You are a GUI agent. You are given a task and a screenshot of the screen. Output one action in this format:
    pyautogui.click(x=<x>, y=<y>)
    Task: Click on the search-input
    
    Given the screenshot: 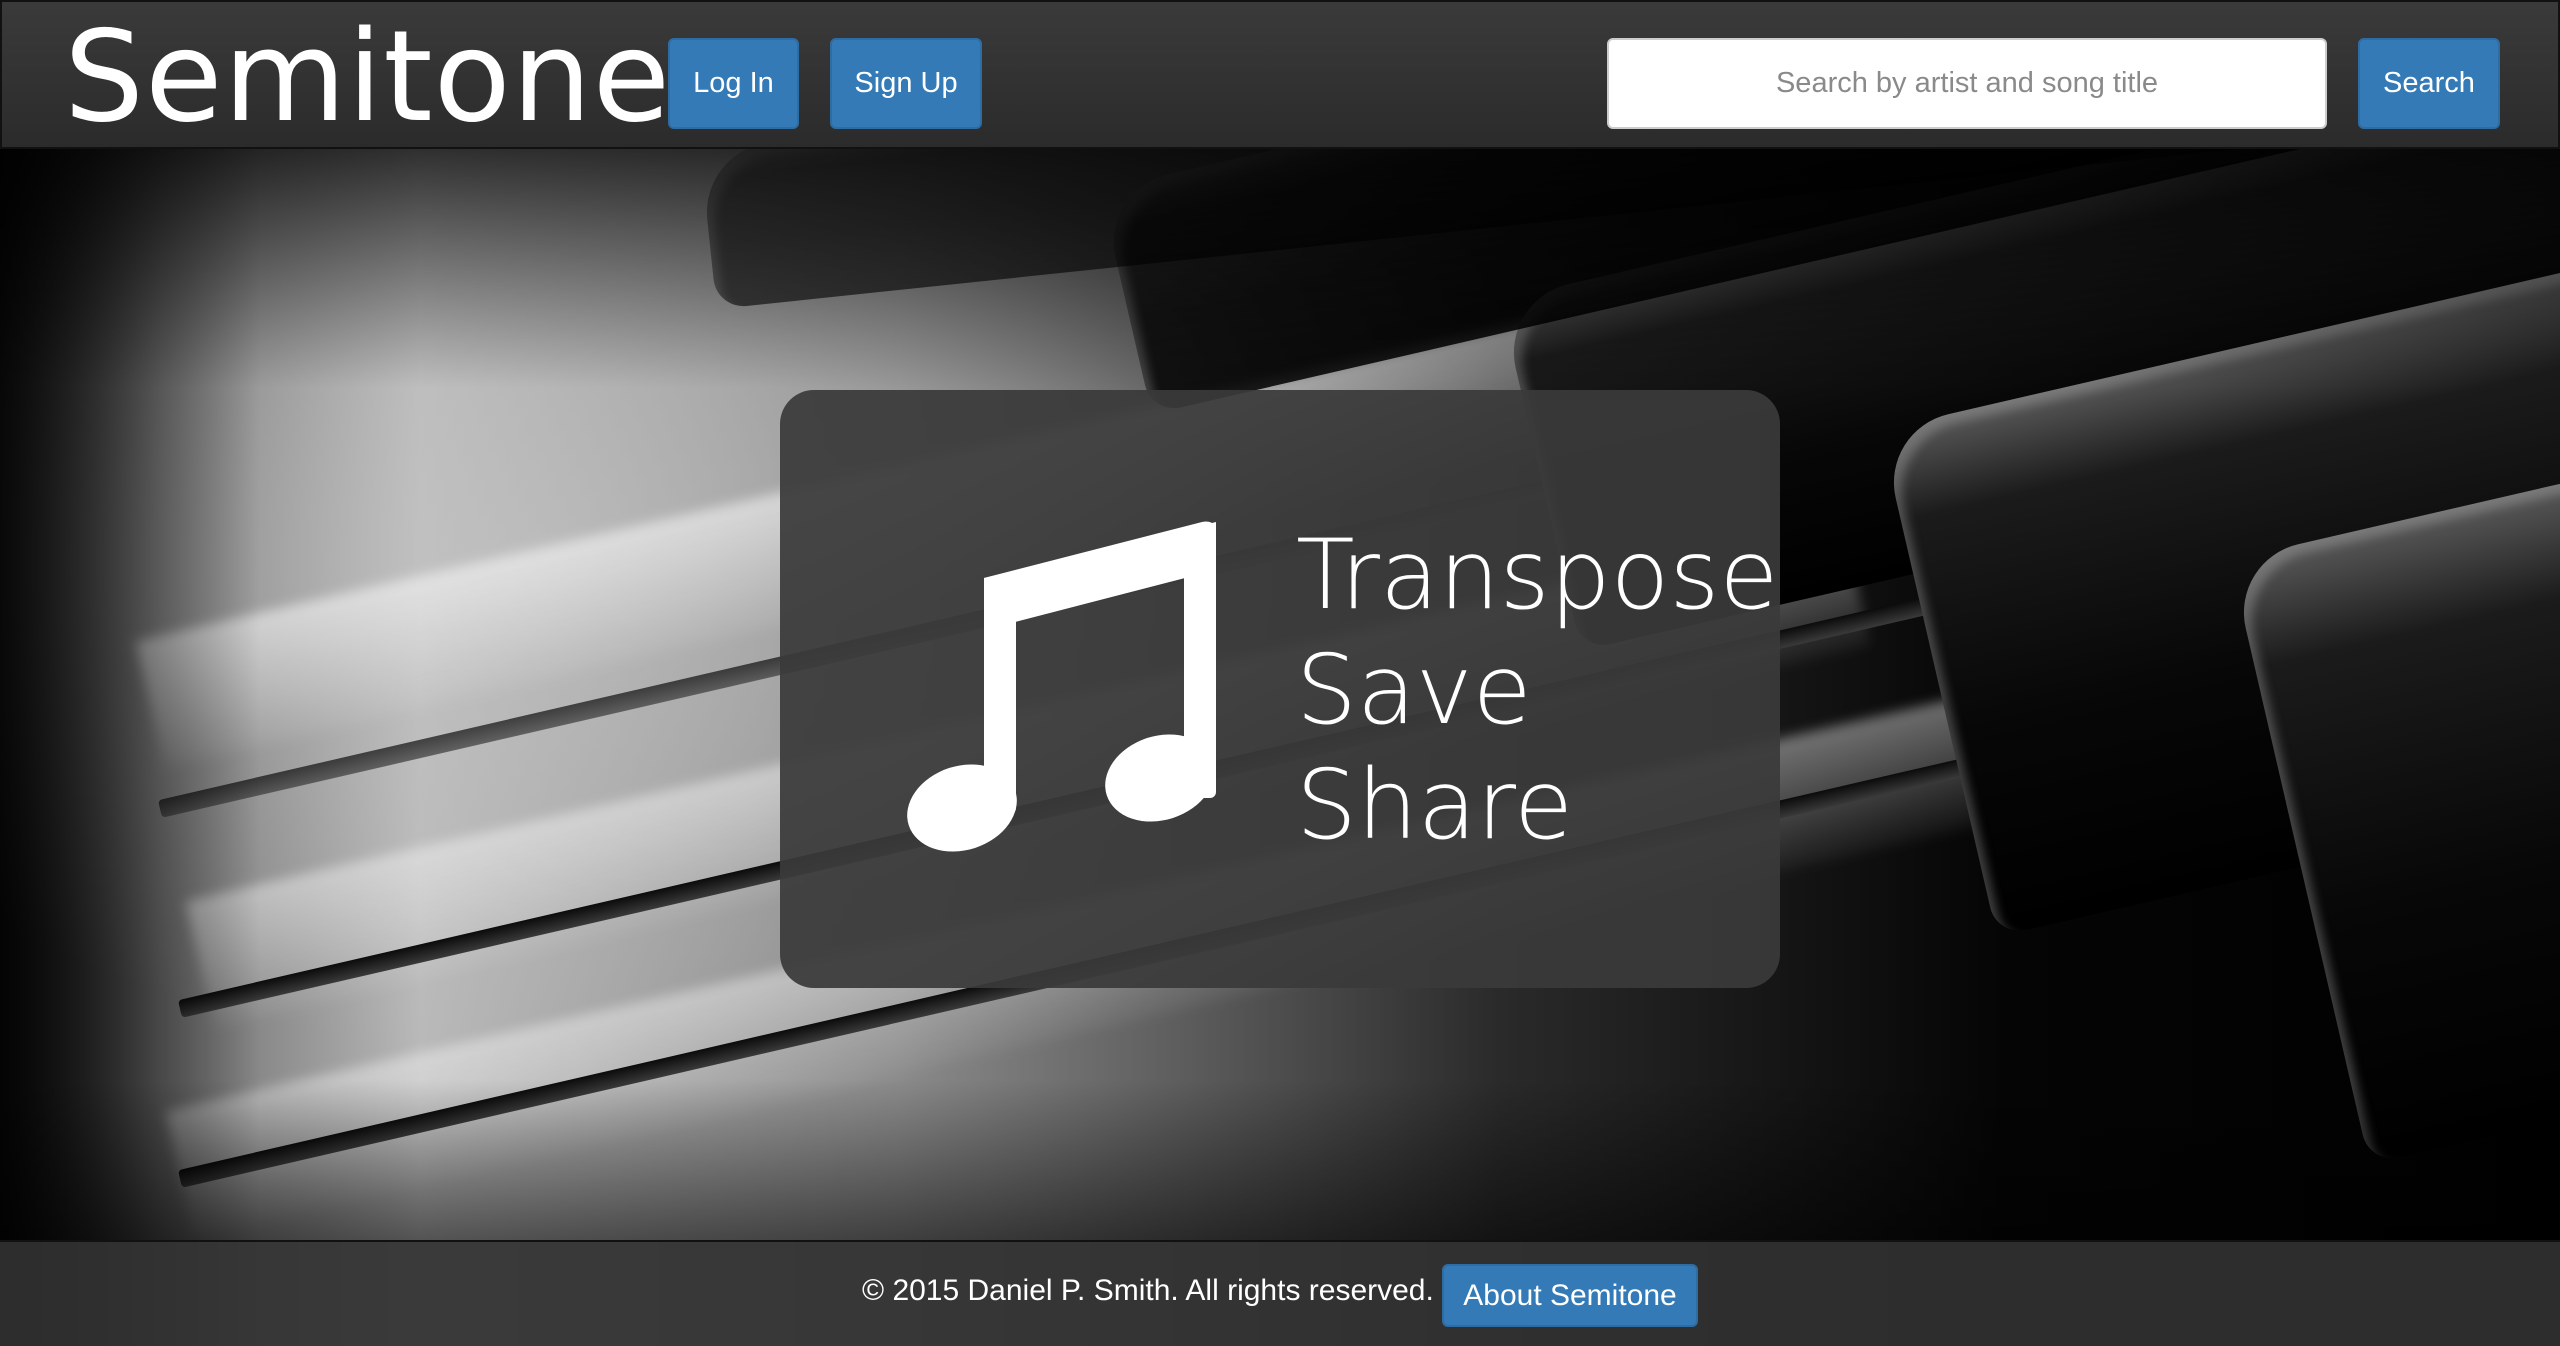 What is the action you would take?
    pyautogui.click(x=1967, y=83)
    